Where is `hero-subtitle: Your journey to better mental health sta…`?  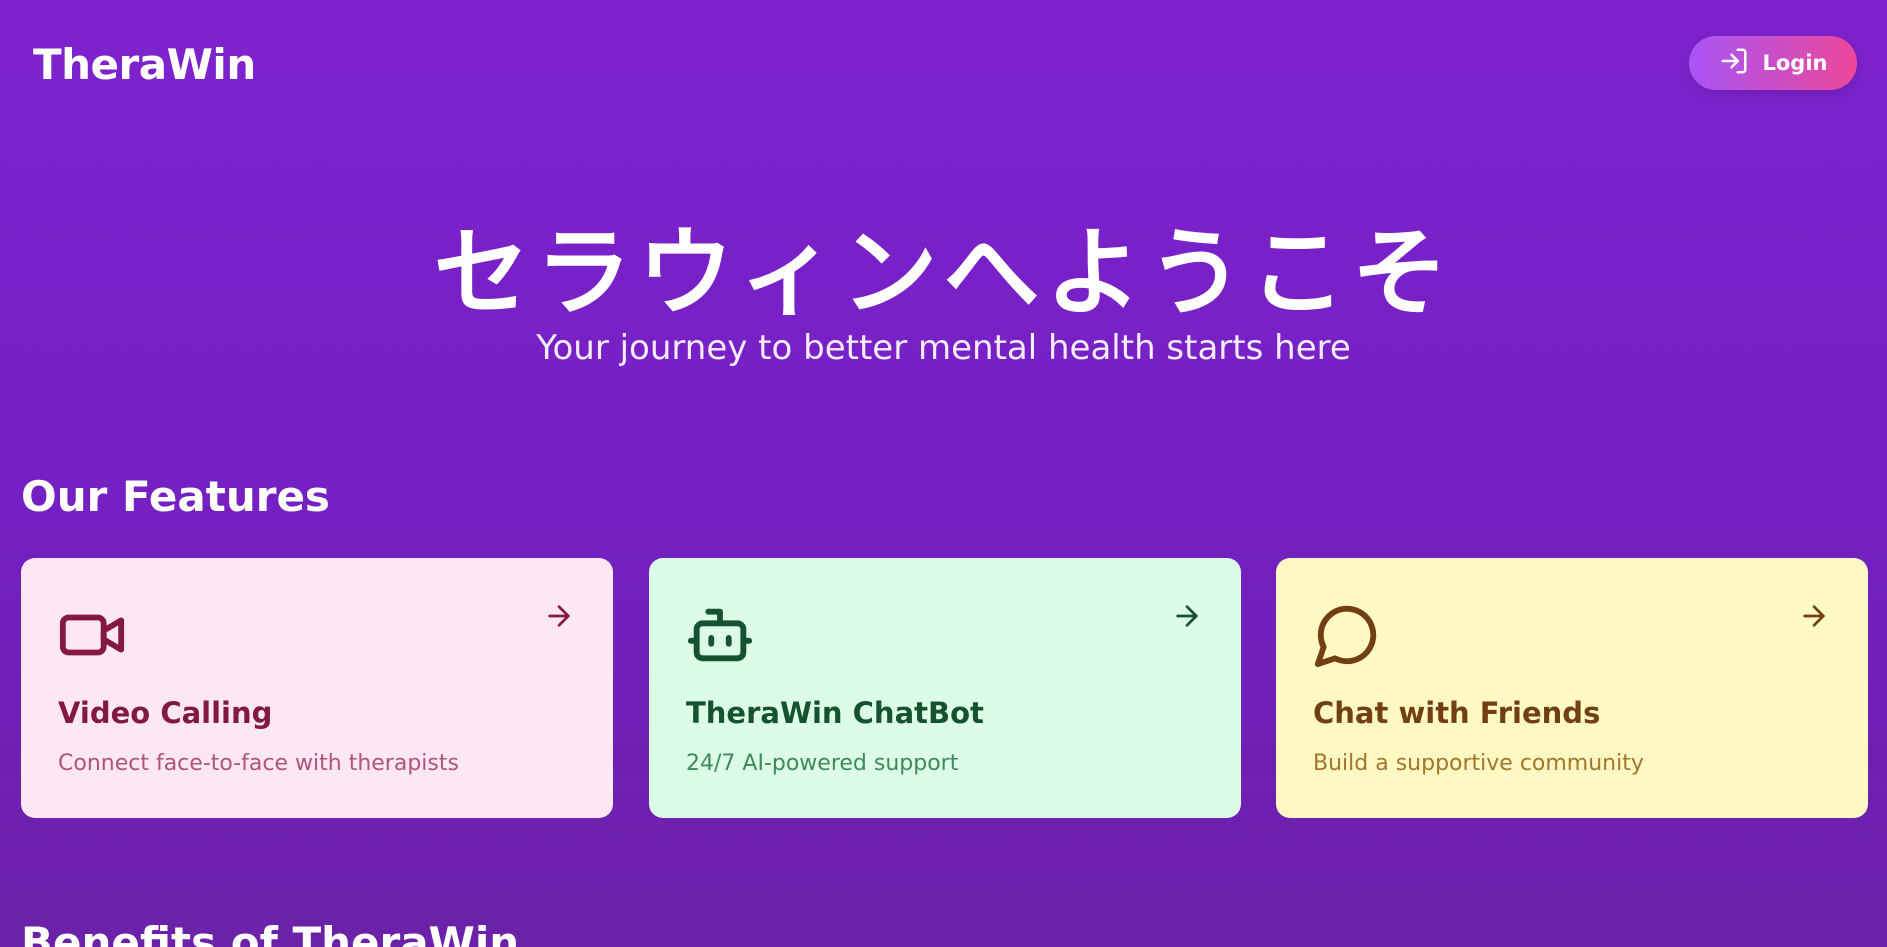 hero-subtitle: Your journey to better mental health sta… is located at coordinates (943, 348).